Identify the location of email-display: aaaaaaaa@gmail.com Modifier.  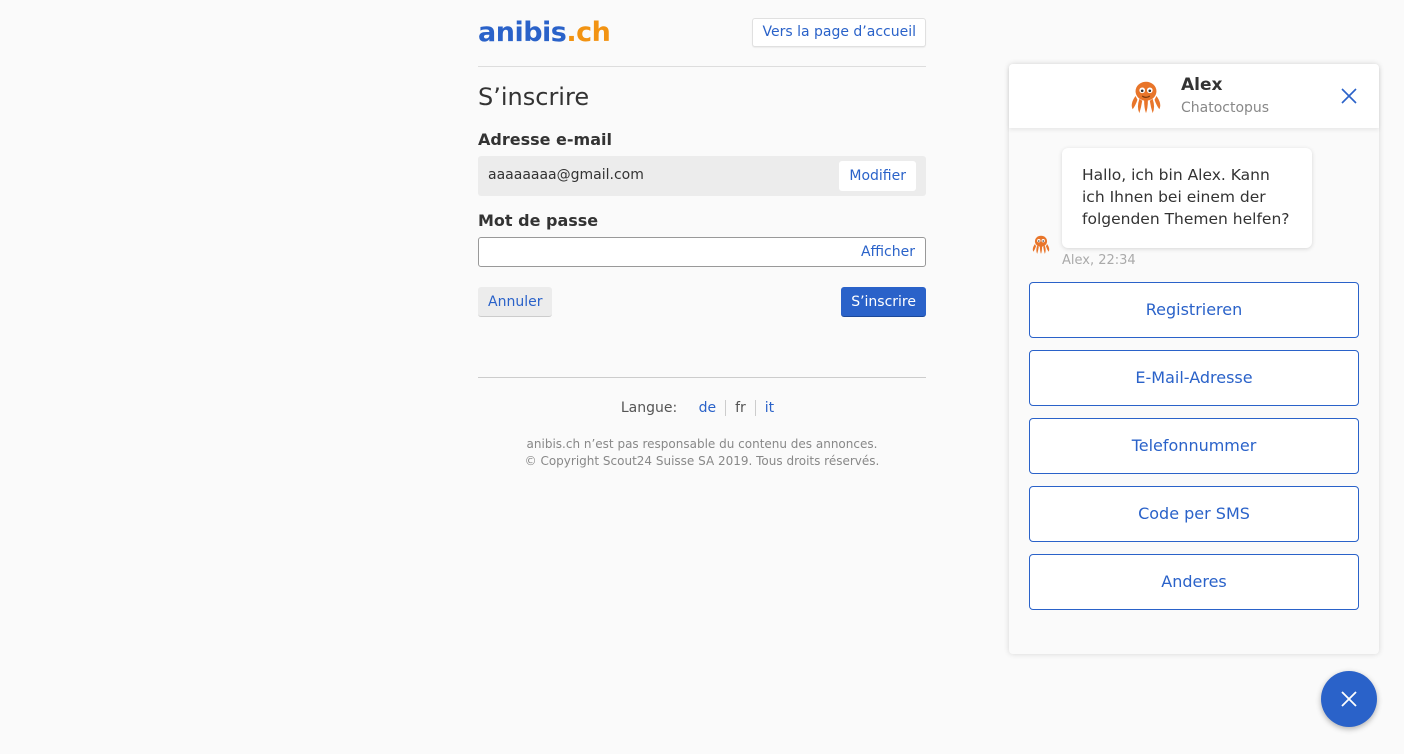
(702, 176).